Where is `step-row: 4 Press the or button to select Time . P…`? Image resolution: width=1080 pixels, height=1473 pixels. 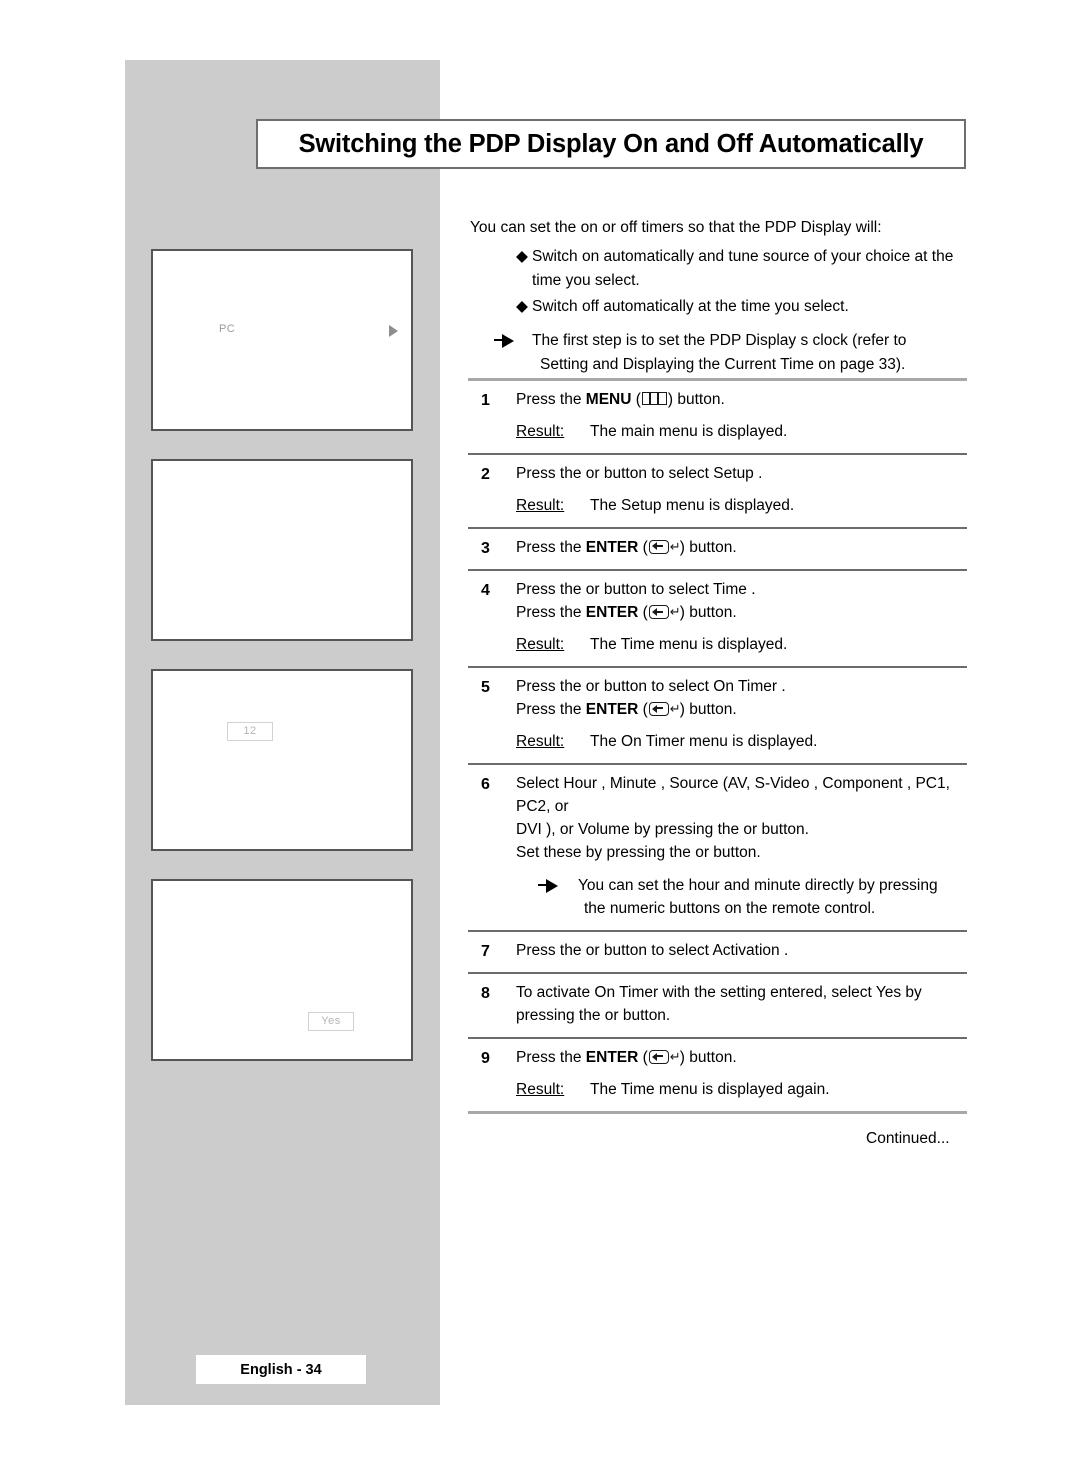 step-row: 4 Press the or button to select Time . P… is located at coordinates (717, 618).